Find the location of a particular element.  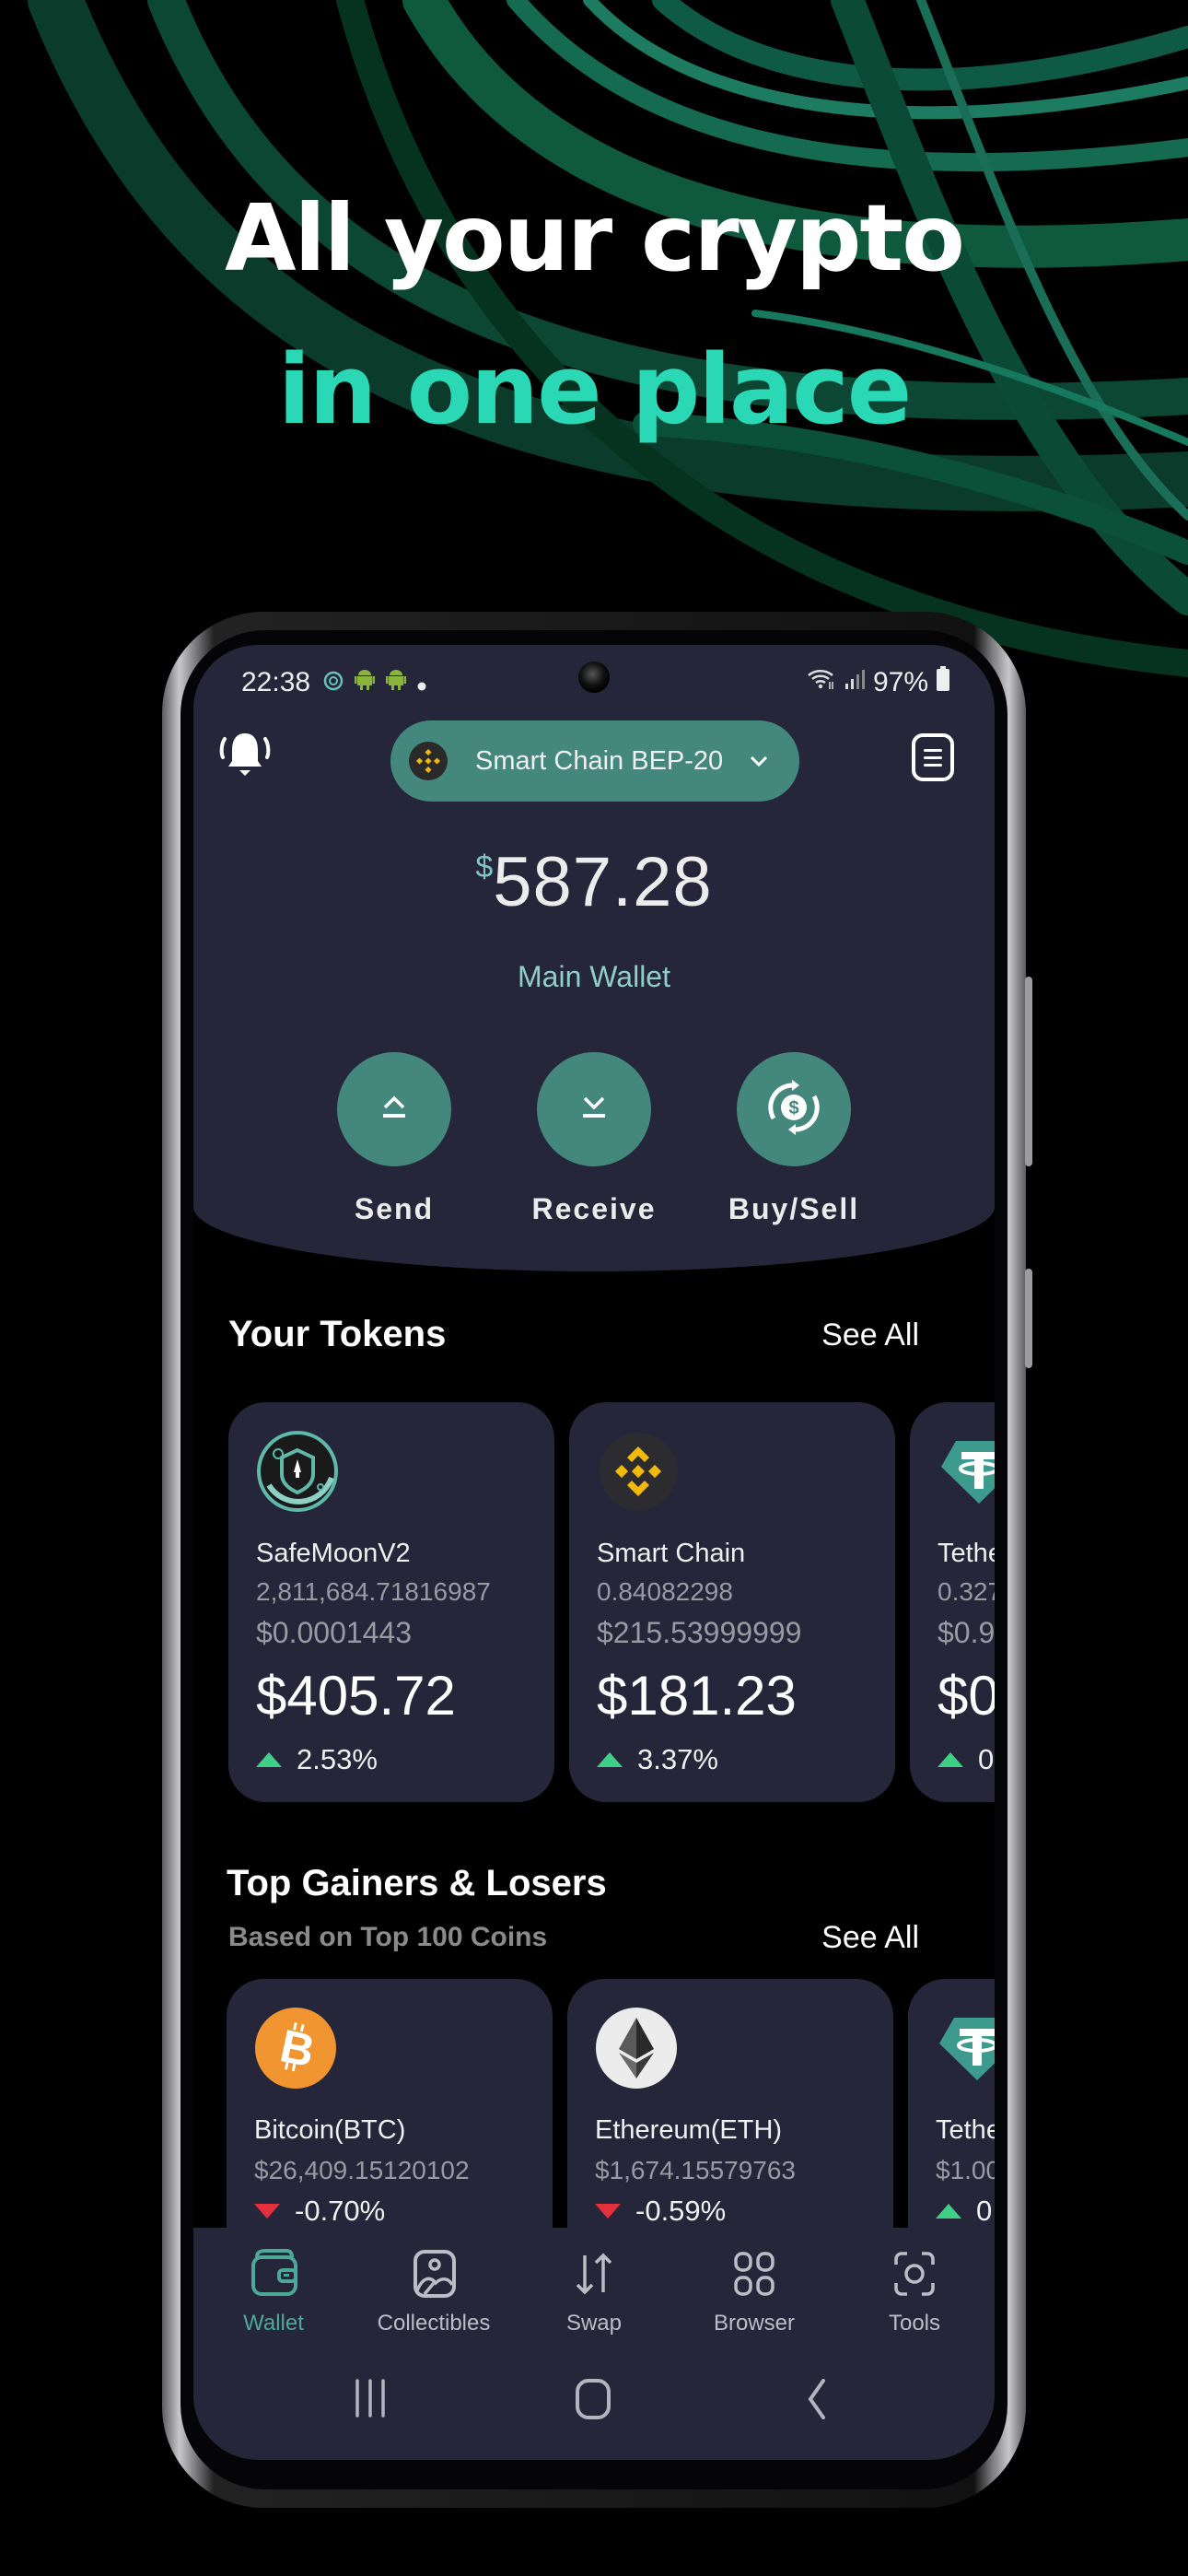

volume-button is located at coordinates (1028, 1071).